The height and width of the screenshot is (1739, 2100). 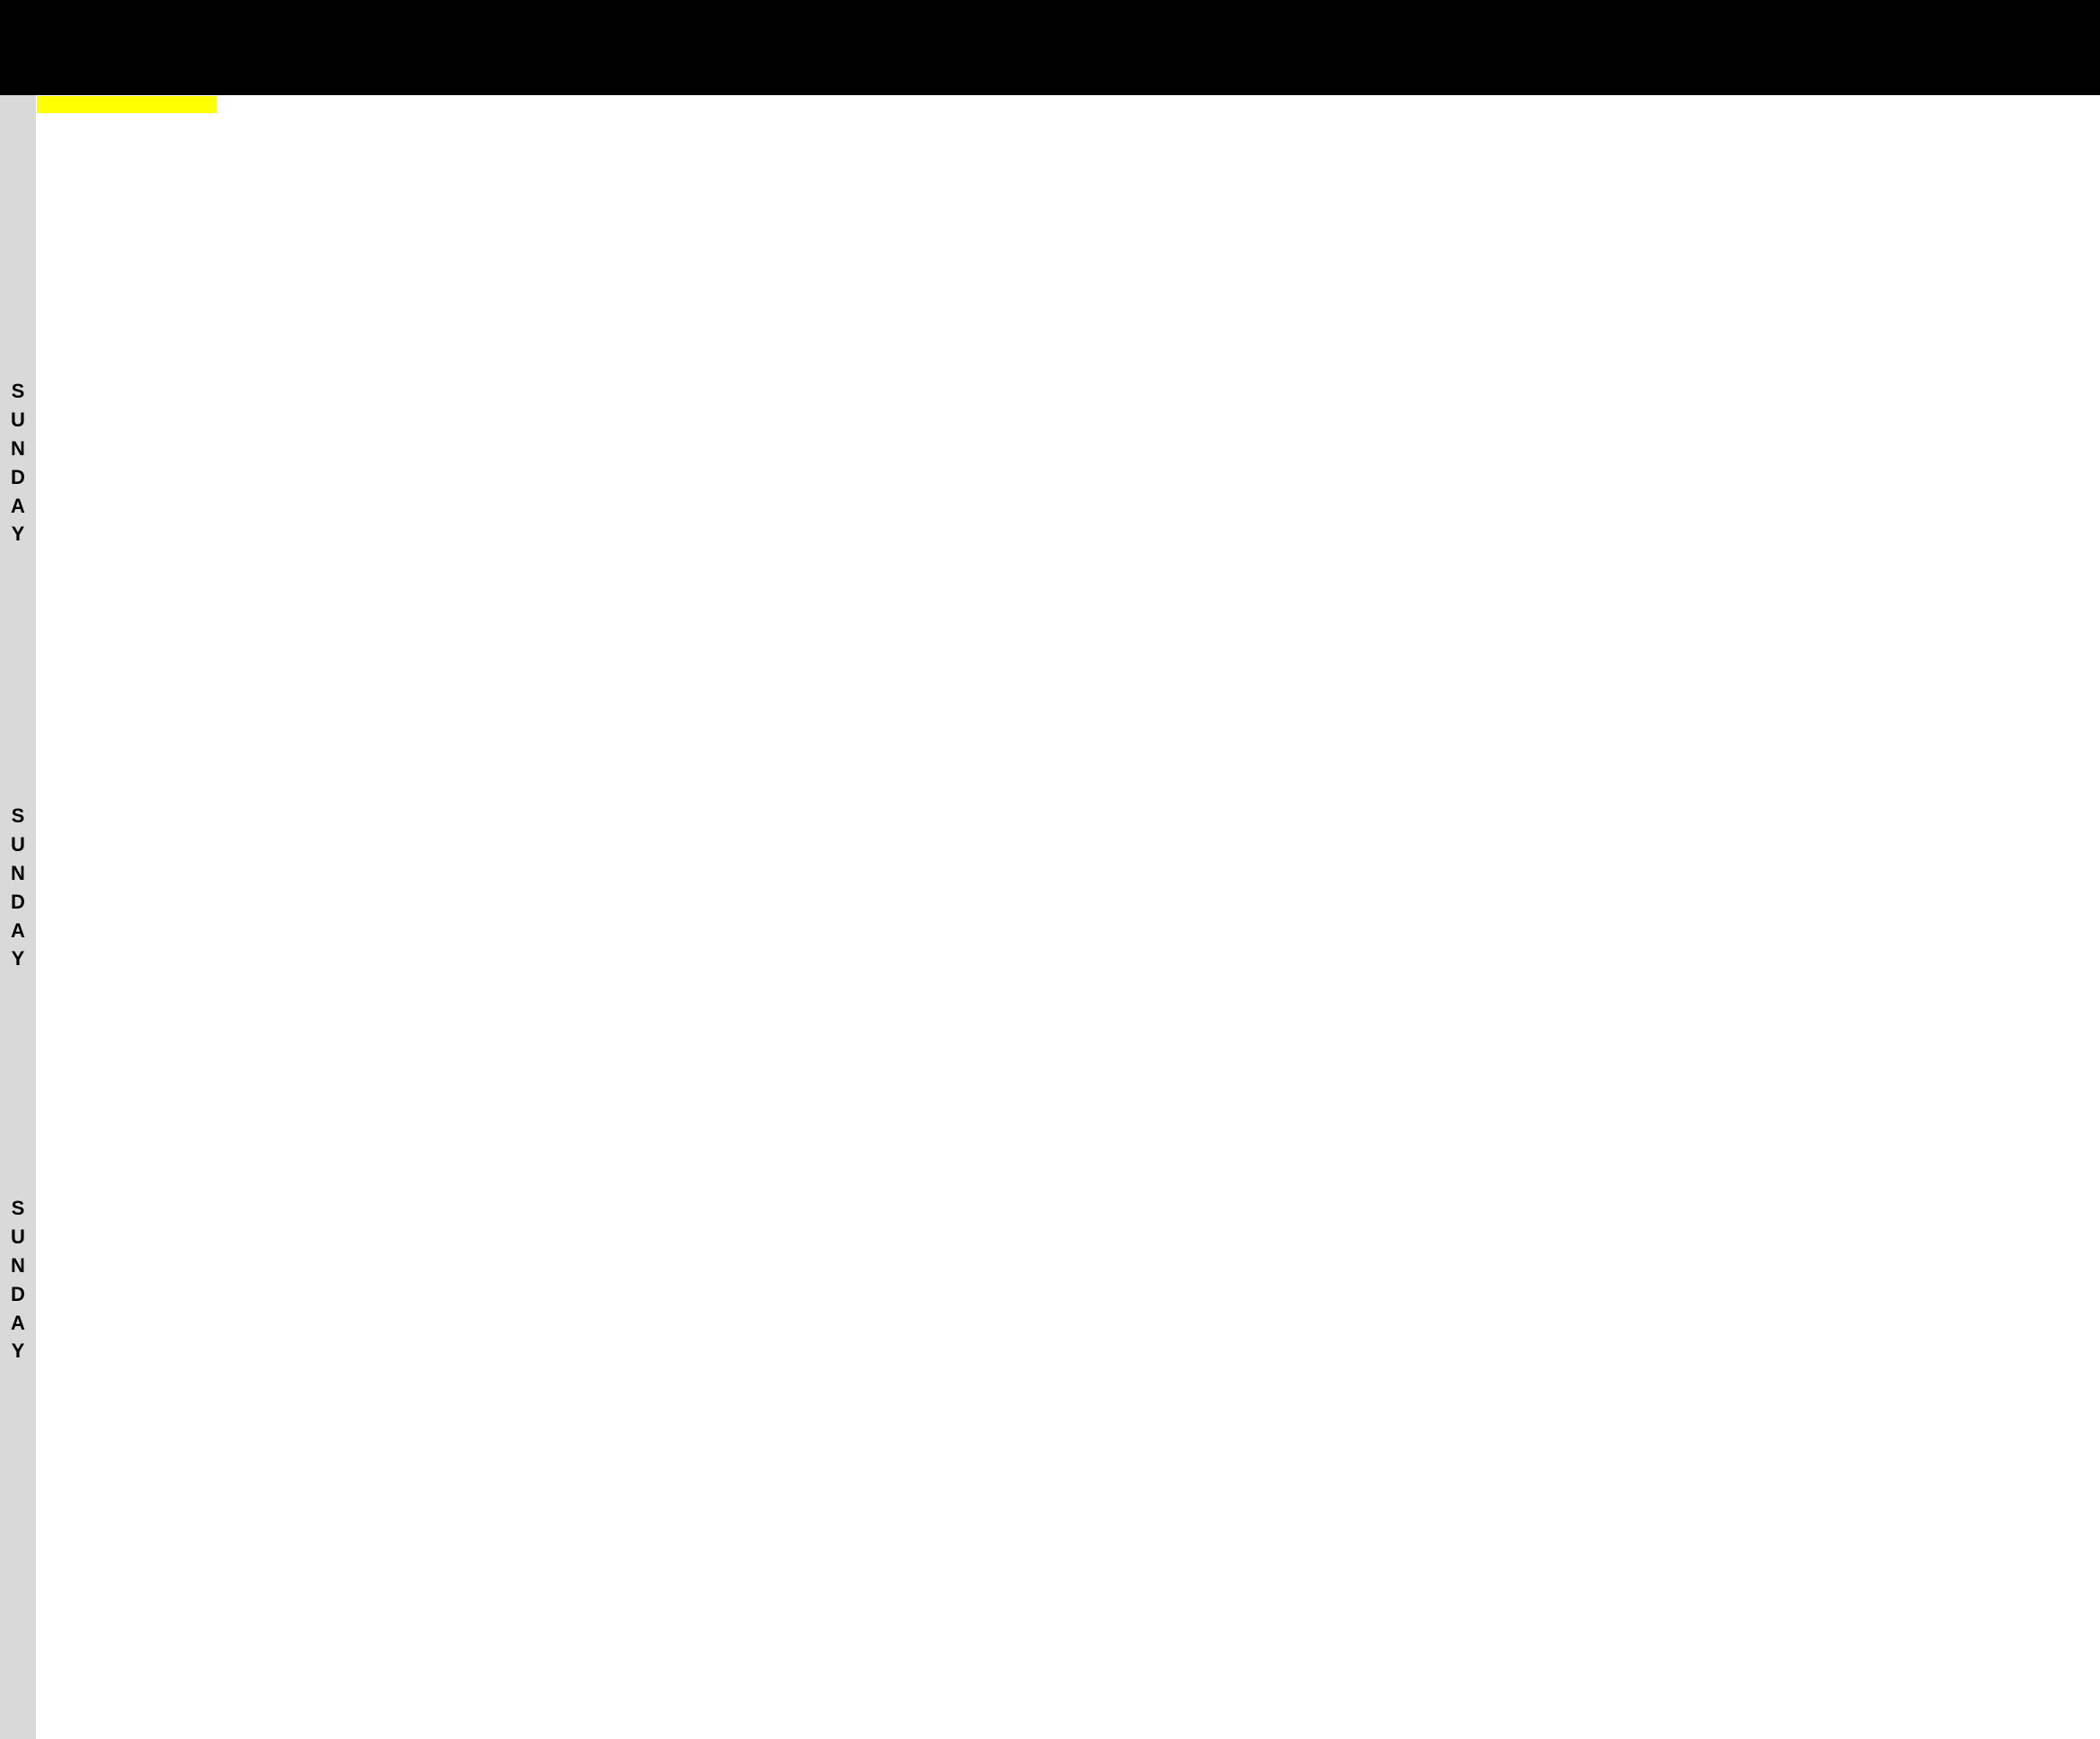 I want to click on day-label-sunday-1: SUNDAY, so click(x=18, y=496).